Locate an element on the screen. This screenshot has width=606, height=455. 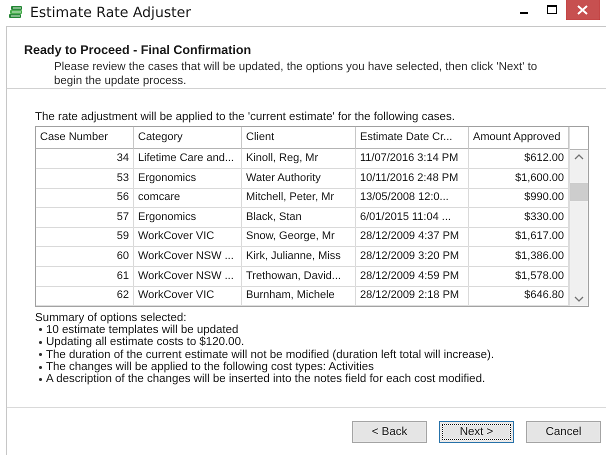
table-cell: 34 is located at coordinates (85, 159).